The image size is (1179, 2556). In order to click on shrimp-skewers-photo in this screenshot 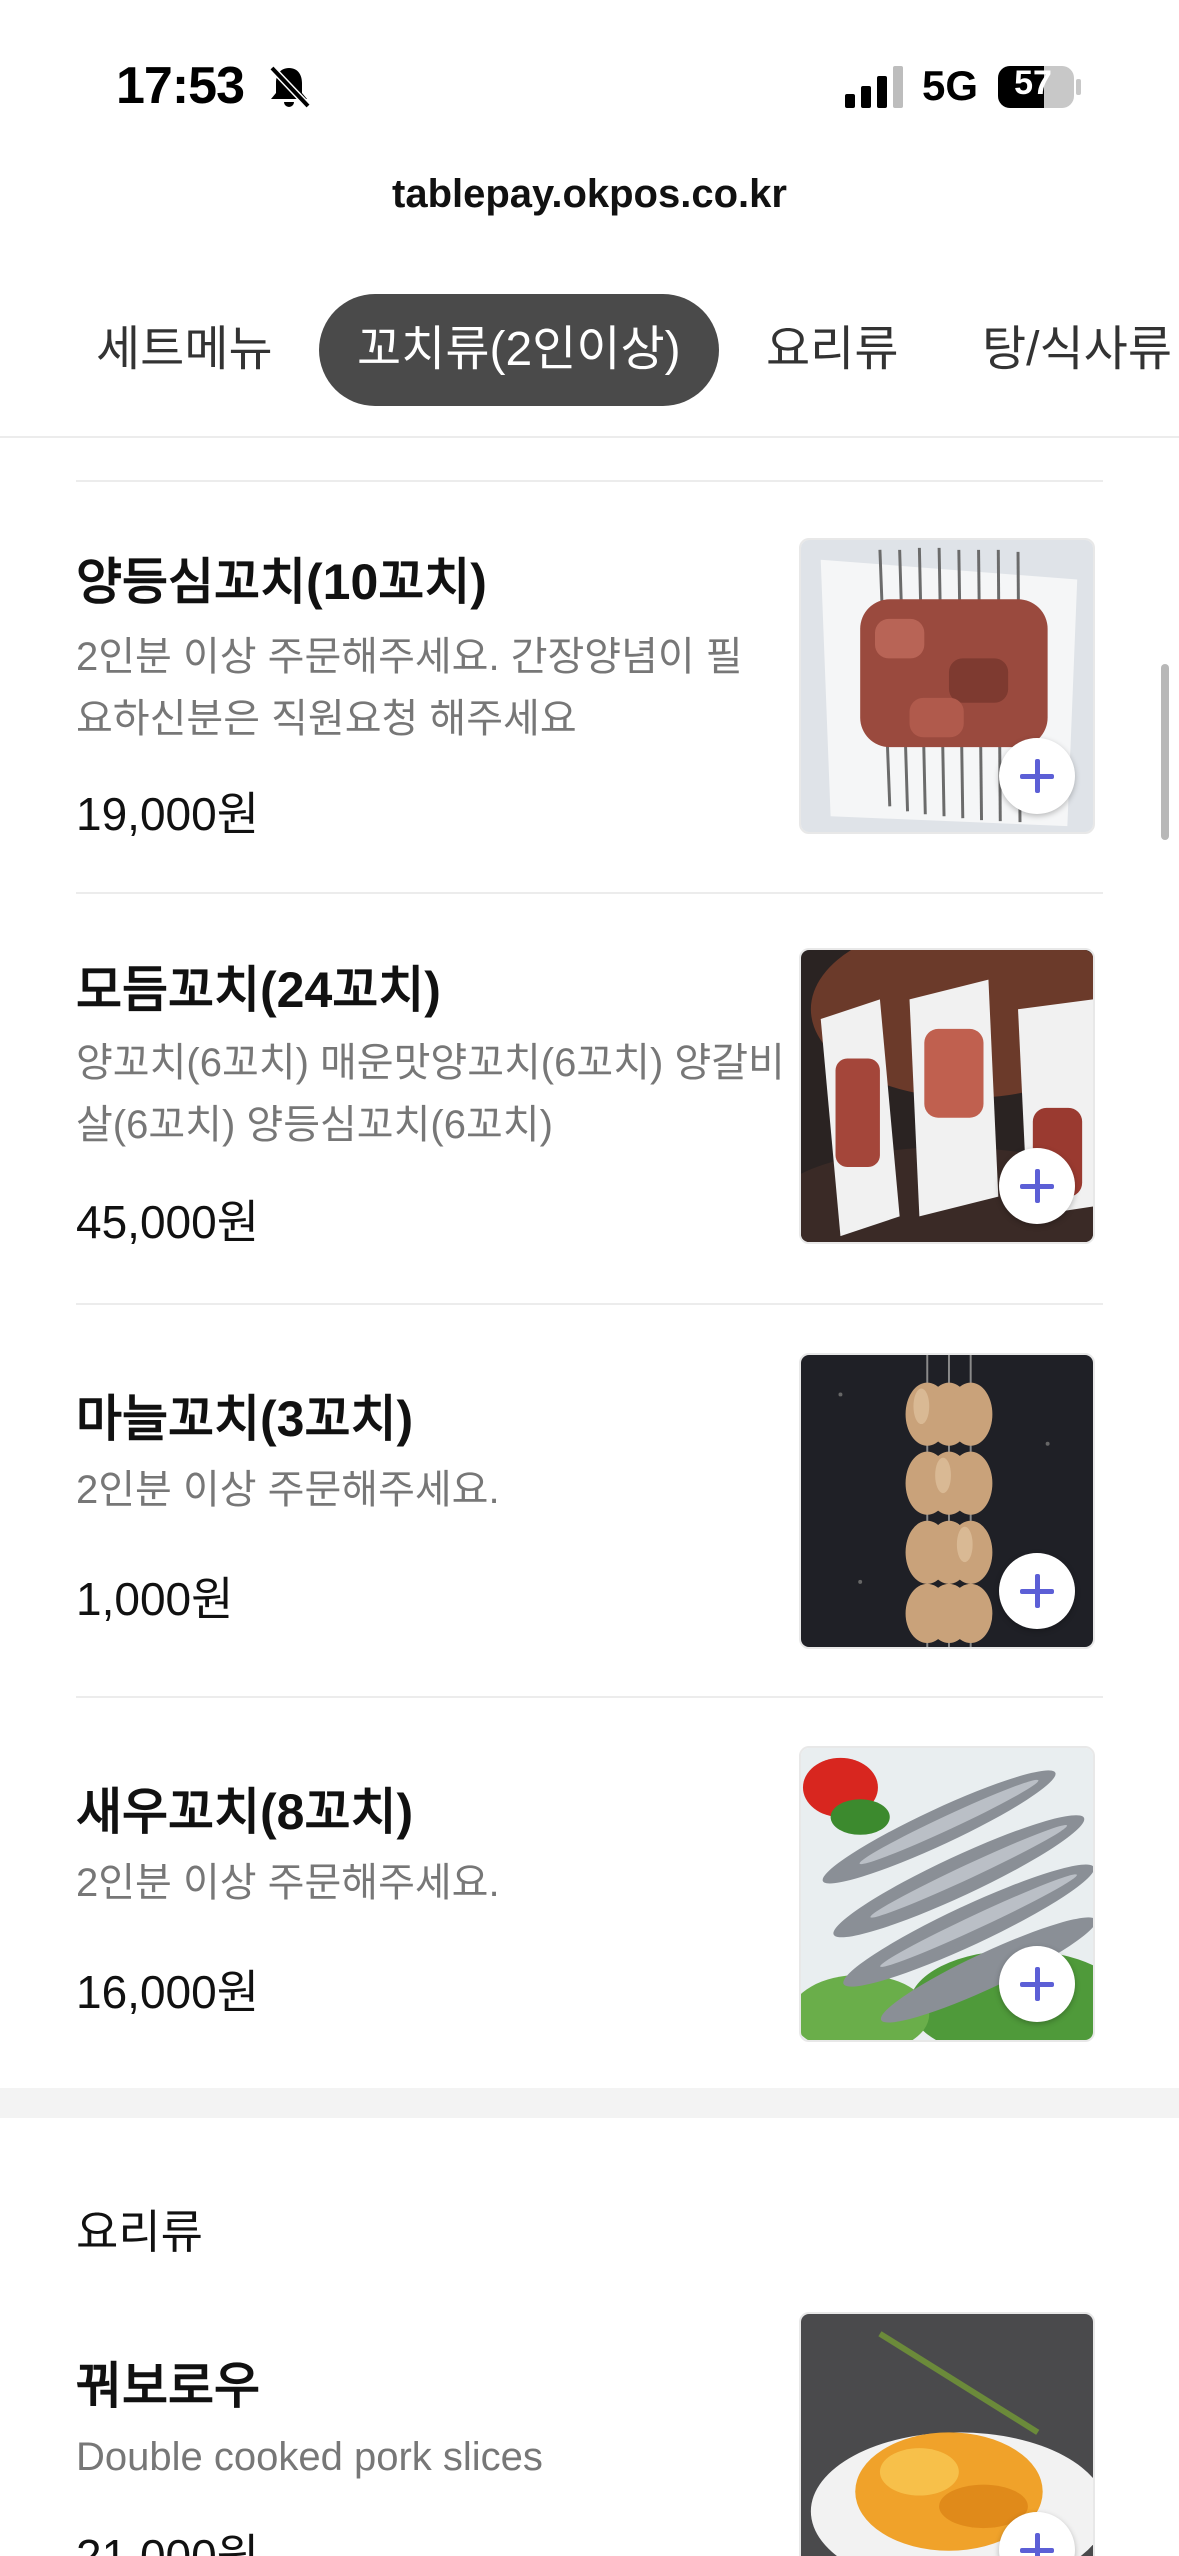, I will do `click(947, 1894)`.